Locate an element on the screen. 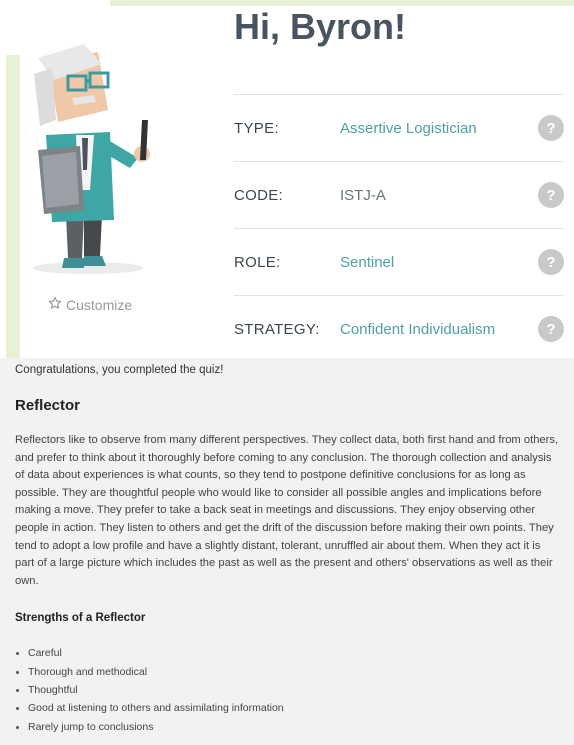  code-value: ISTJ-A is located at coordinates (363, 195).